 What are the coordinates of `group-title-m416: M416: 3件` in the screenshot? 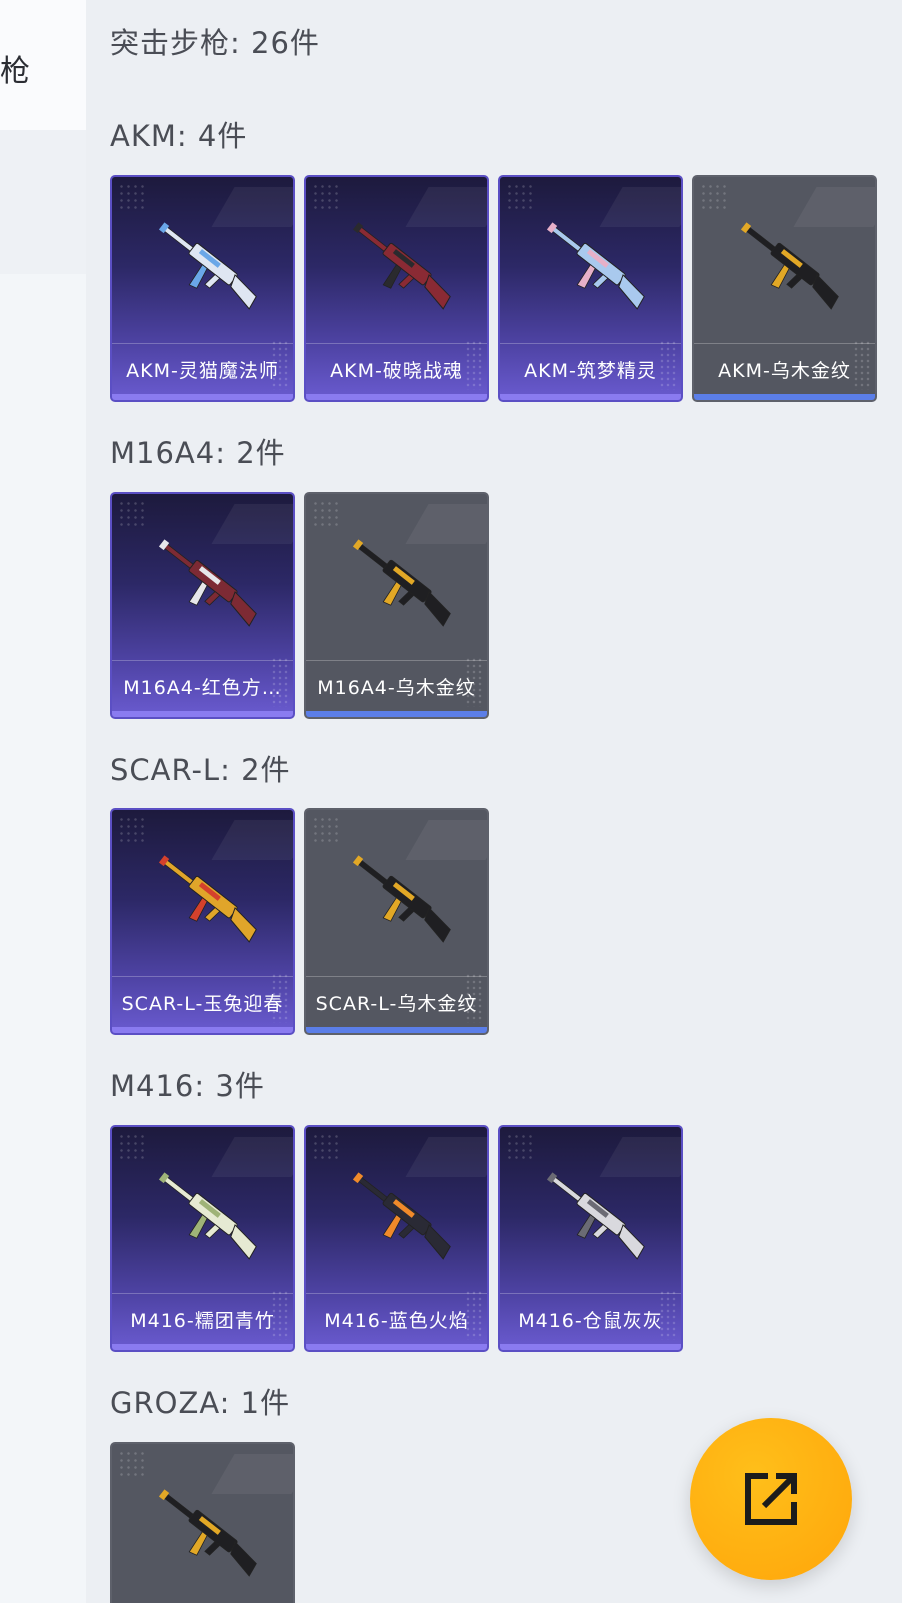 It's located at (187, 1086).